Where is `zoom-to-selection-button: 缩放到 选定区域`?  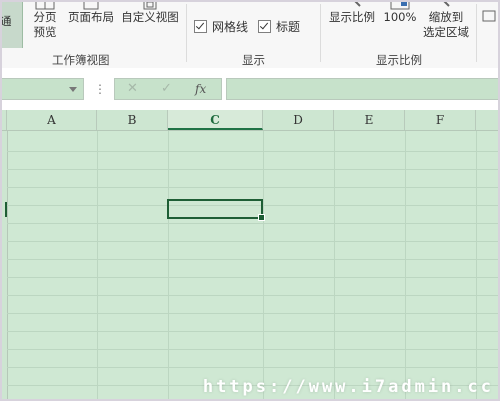
zoom-to-selection-button: 缩放到 选定区域 is located at coordinates (446, 20).